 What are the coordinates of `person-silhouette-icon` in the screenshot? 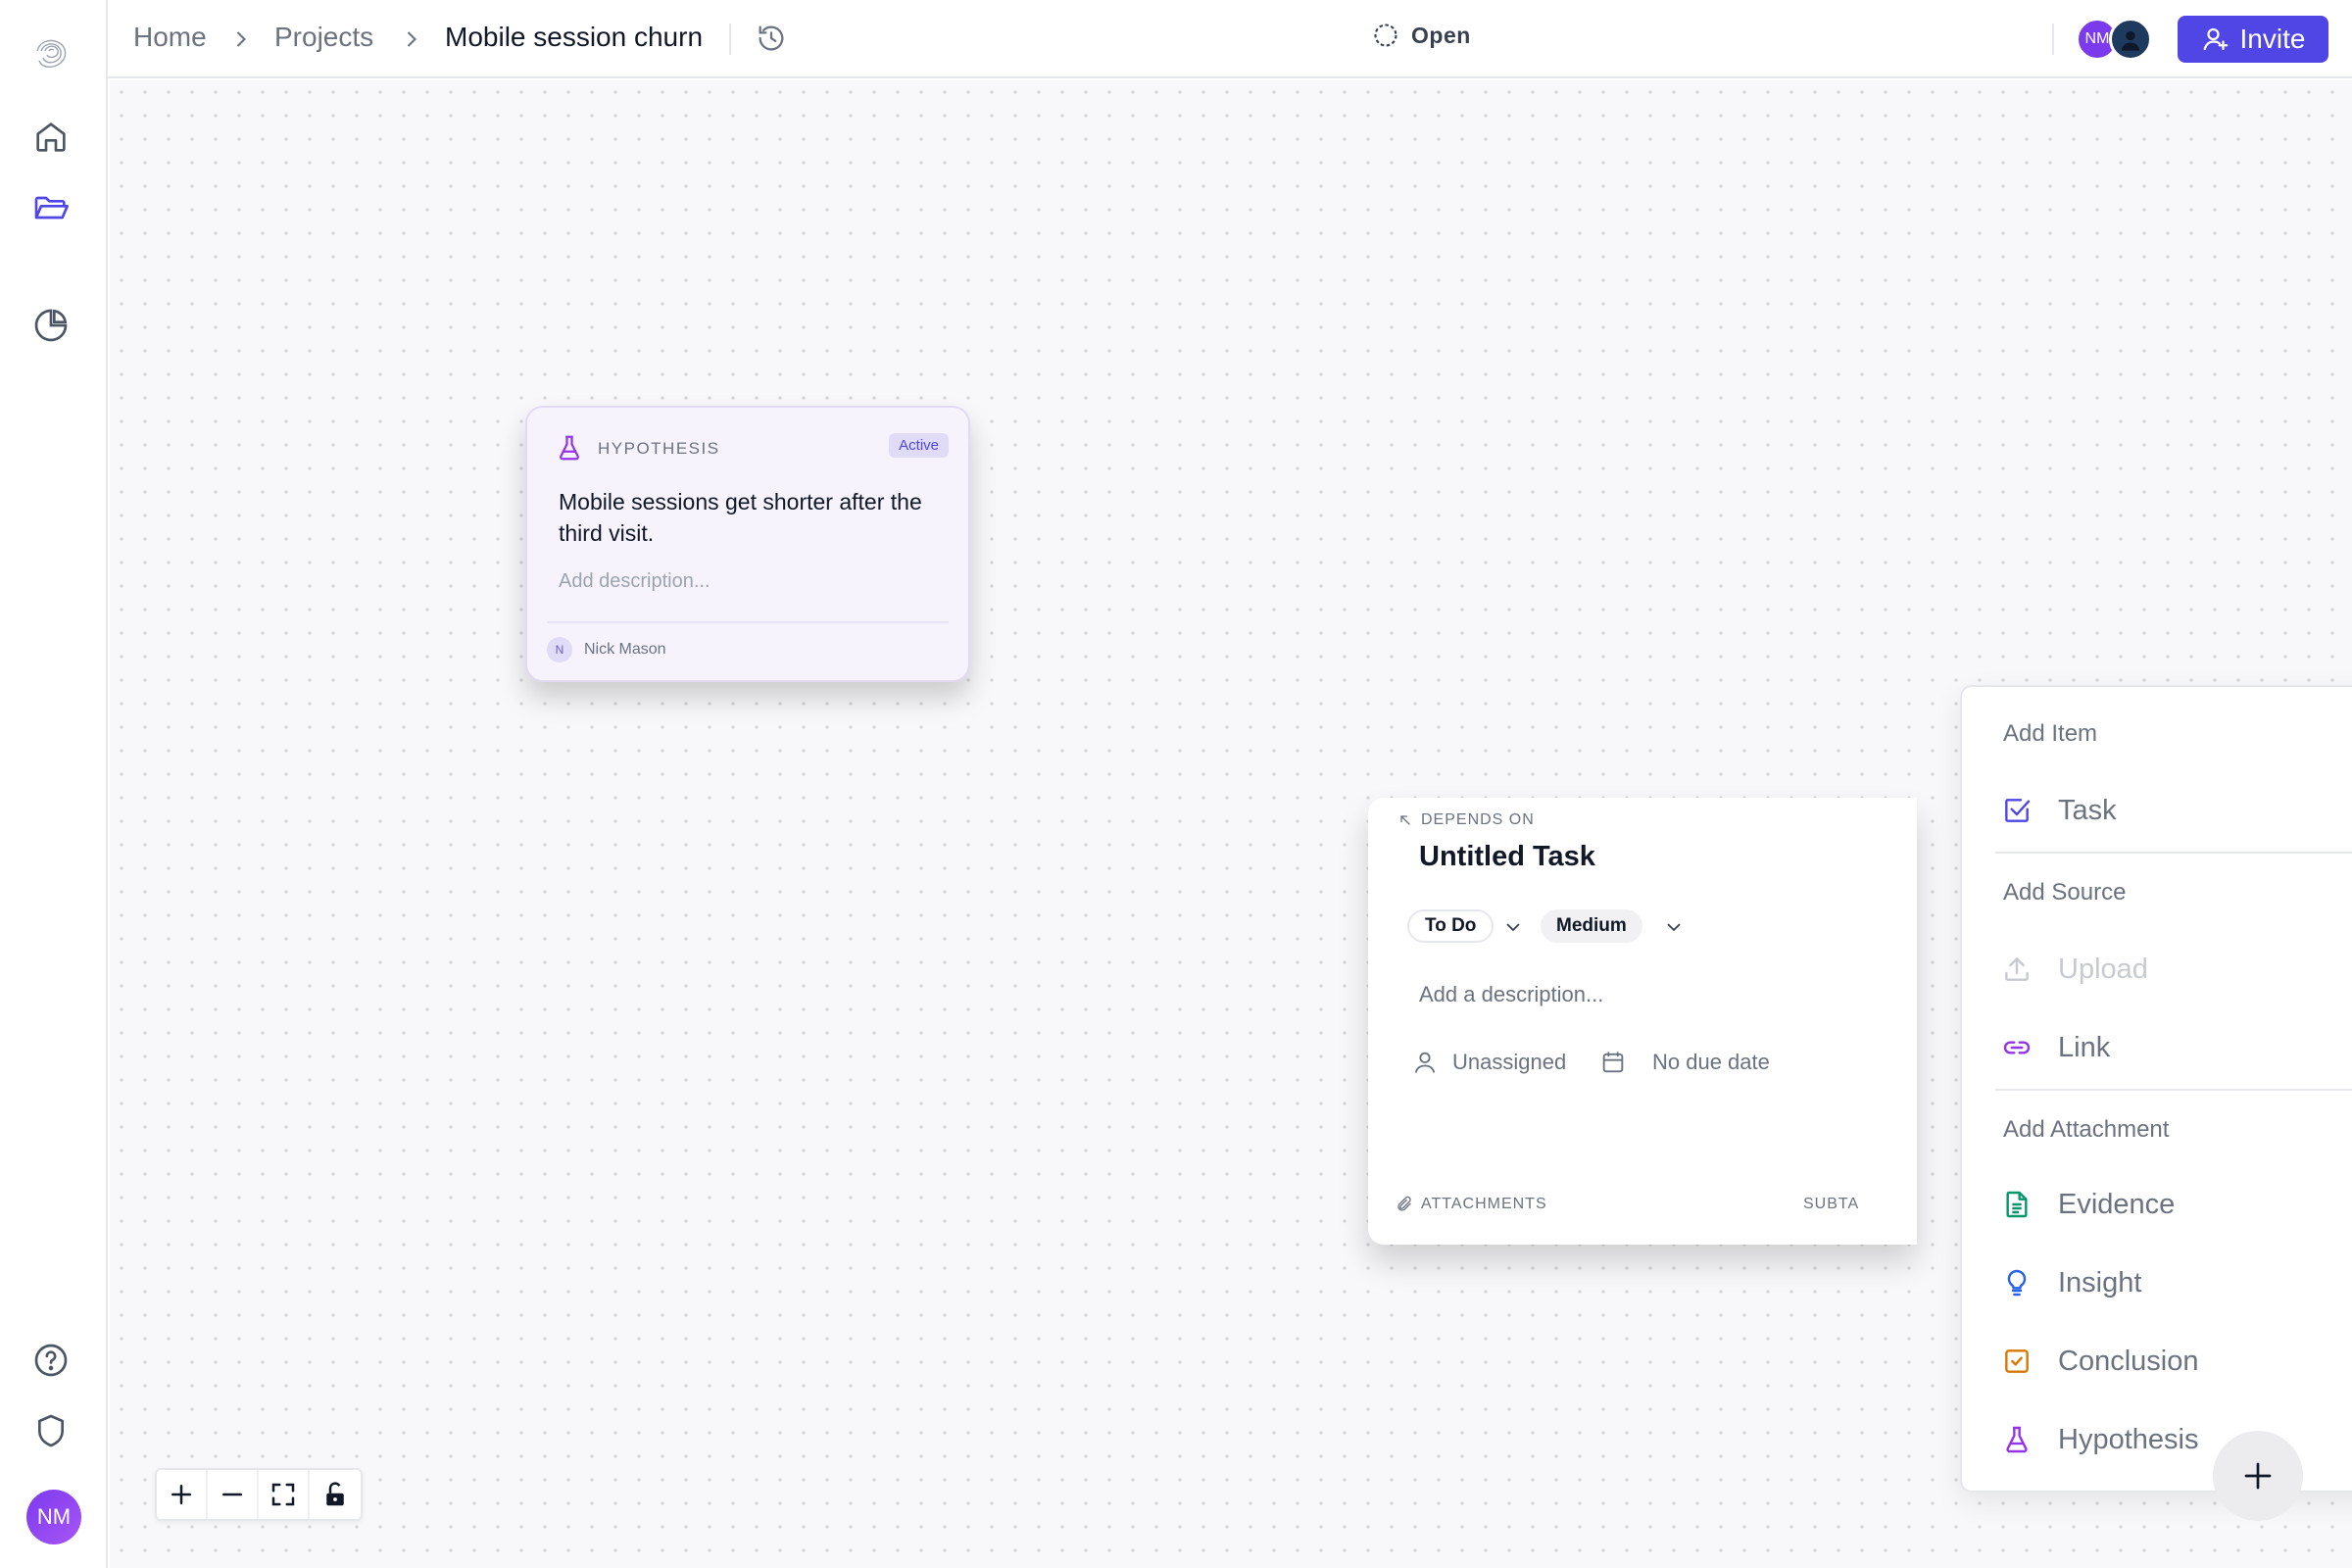 It's located at (2130, 40).